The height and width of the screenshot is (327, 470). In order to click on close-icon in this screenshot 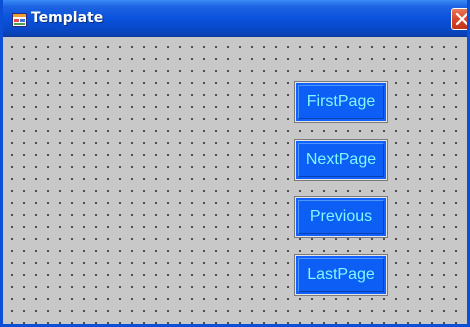, I will do `click(461, 19)`.